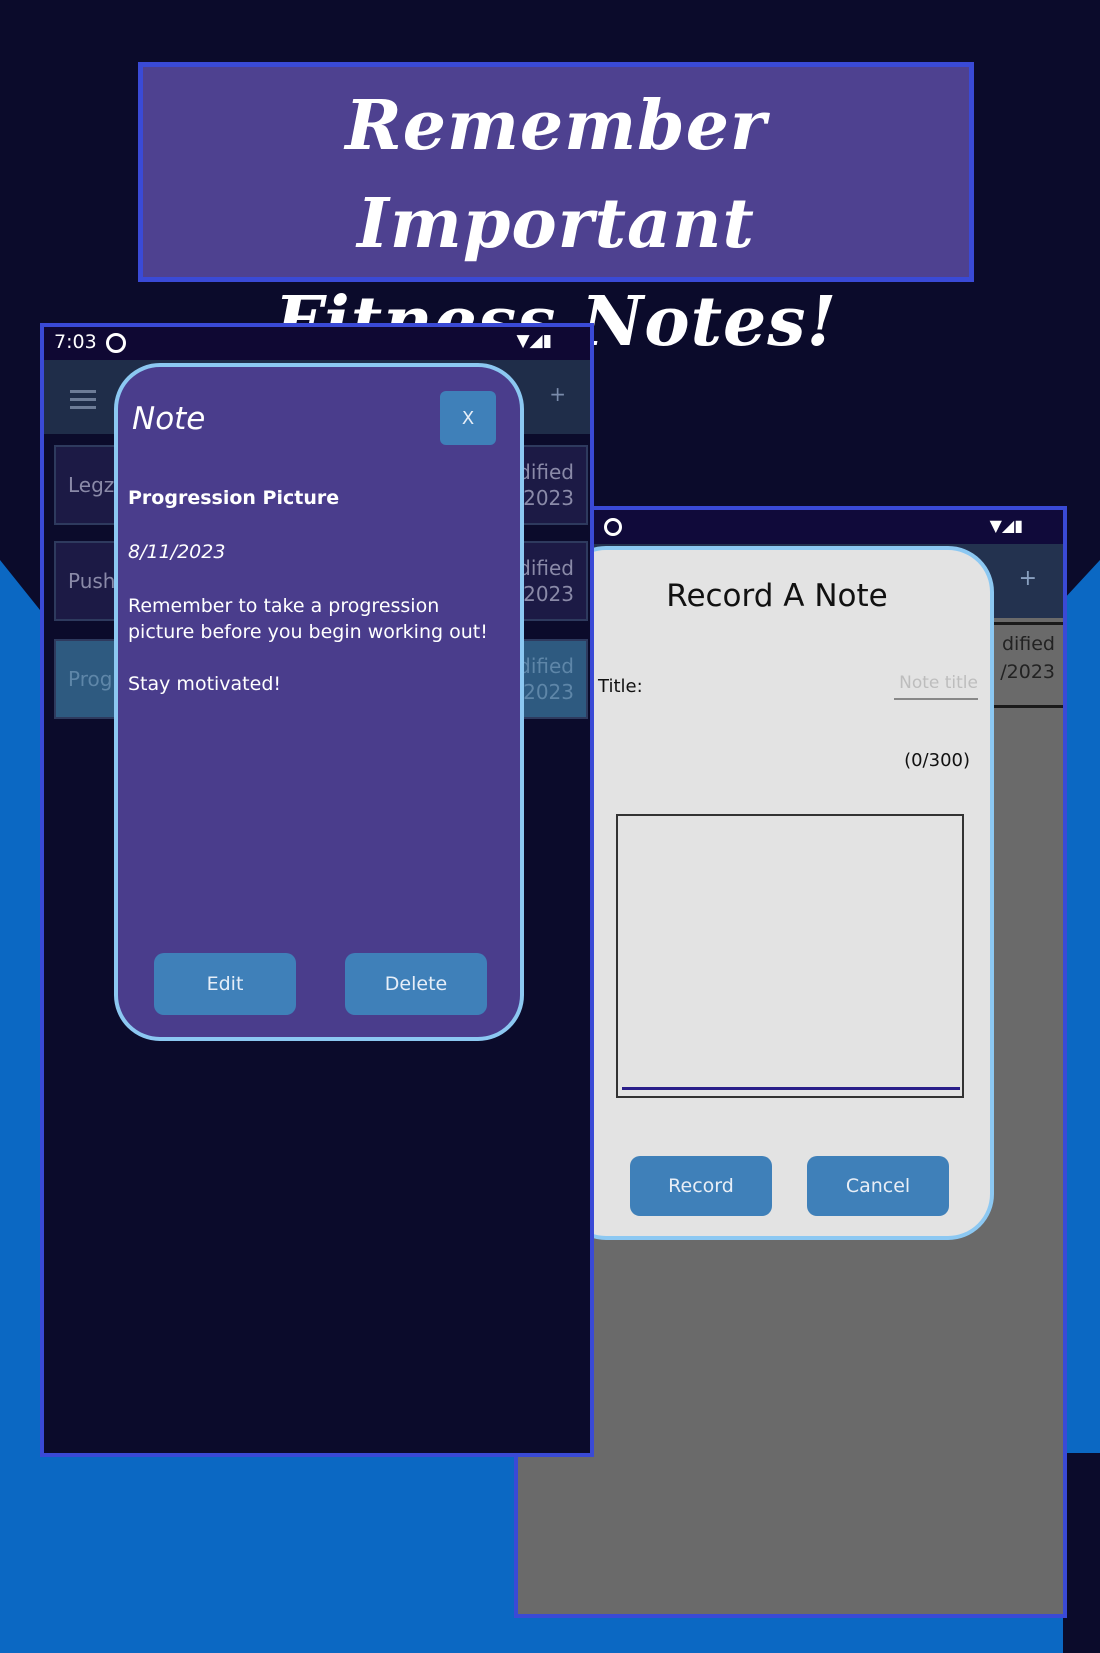 The width and height of the screenshot is (1100, 1653). I want to click on card-modified-text: dified, so click(1028, 644).